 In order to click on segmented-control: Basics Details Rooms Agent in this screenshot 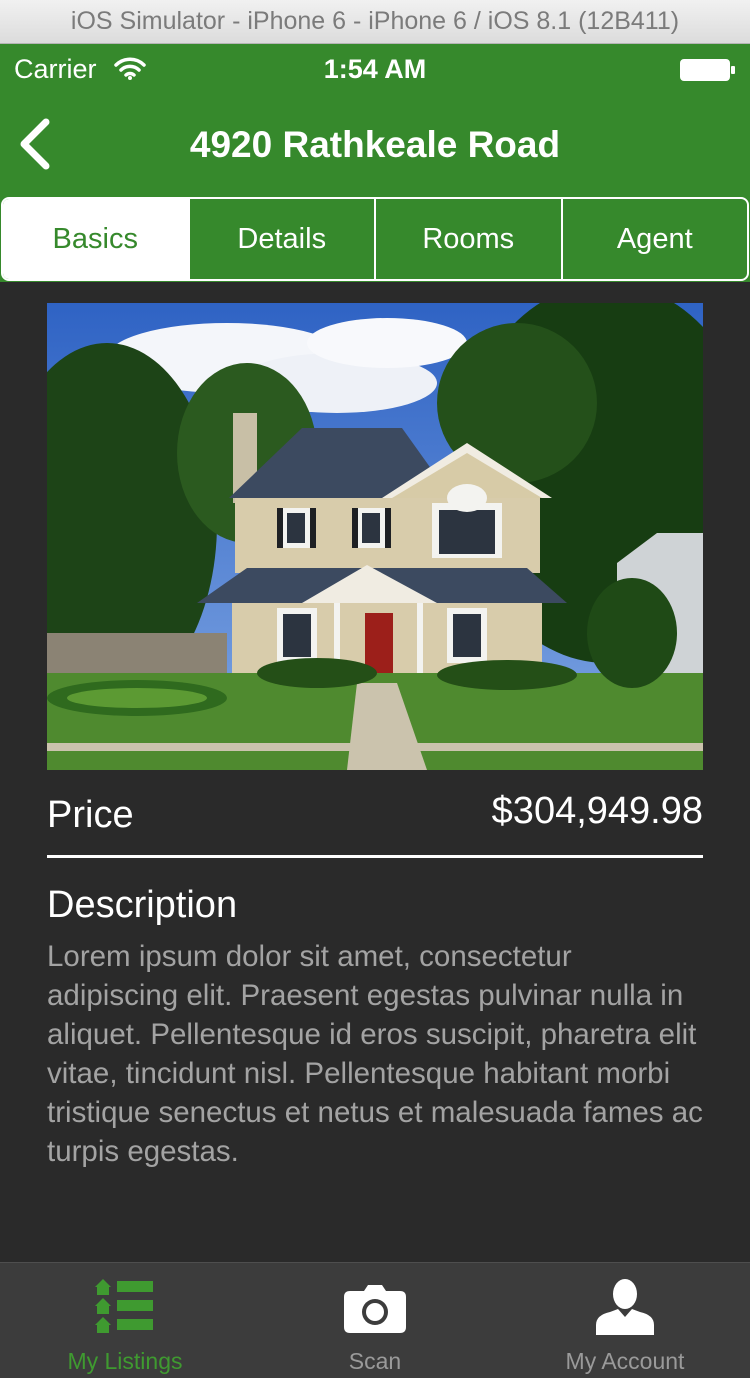, I will do `click(375, 239)`.